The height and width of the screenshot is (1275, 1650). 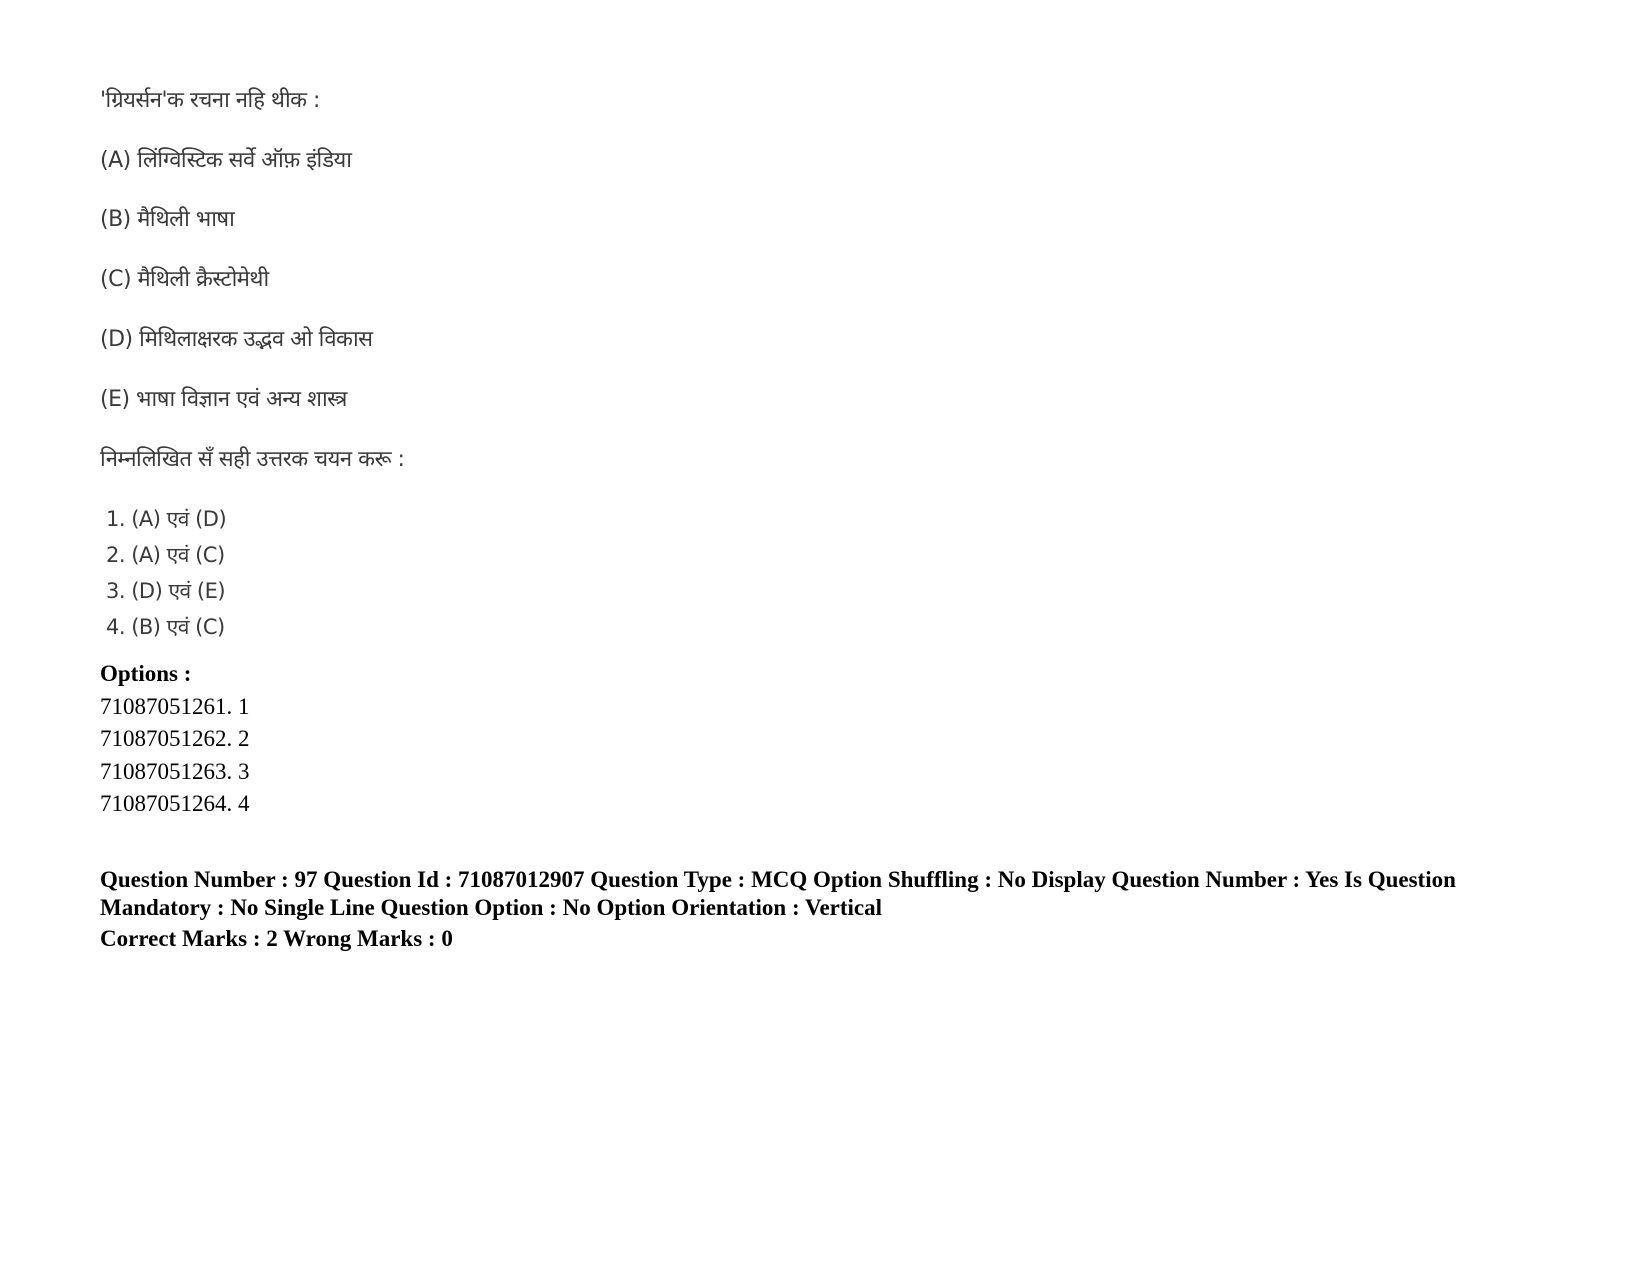 I want to click on statement-e: (E) भाषा विज्ञान एवं अन्य शास्त्र, so click(x=223, y=399).